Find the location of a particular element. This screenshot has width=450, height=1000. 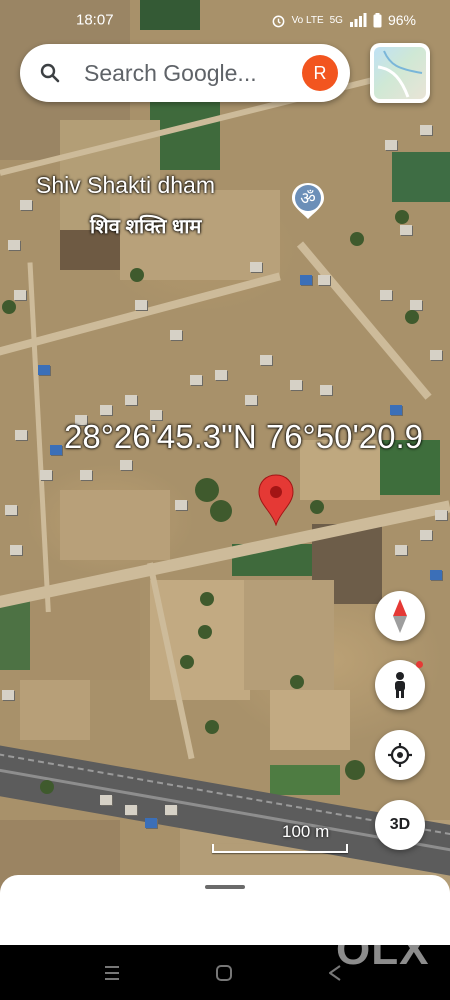

svg-text: ॐ is located at coordinates (308, 199).